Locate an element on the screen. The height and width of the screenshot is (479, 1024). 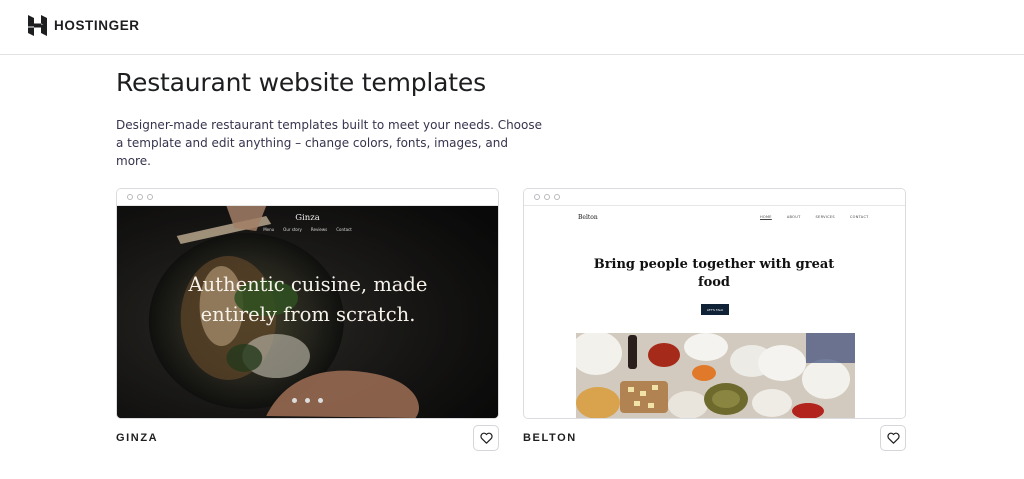
preview-nav-item: Menu is located at coordinates (269, 229).